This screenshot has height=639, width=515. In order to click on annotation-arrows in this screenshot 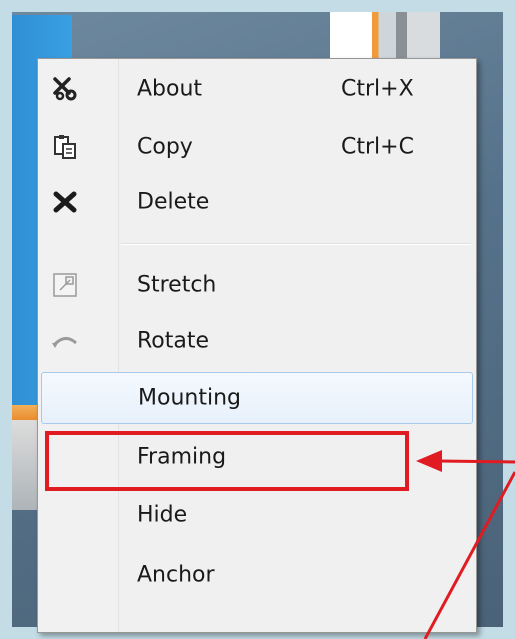, I will do `click(465, 544)`.